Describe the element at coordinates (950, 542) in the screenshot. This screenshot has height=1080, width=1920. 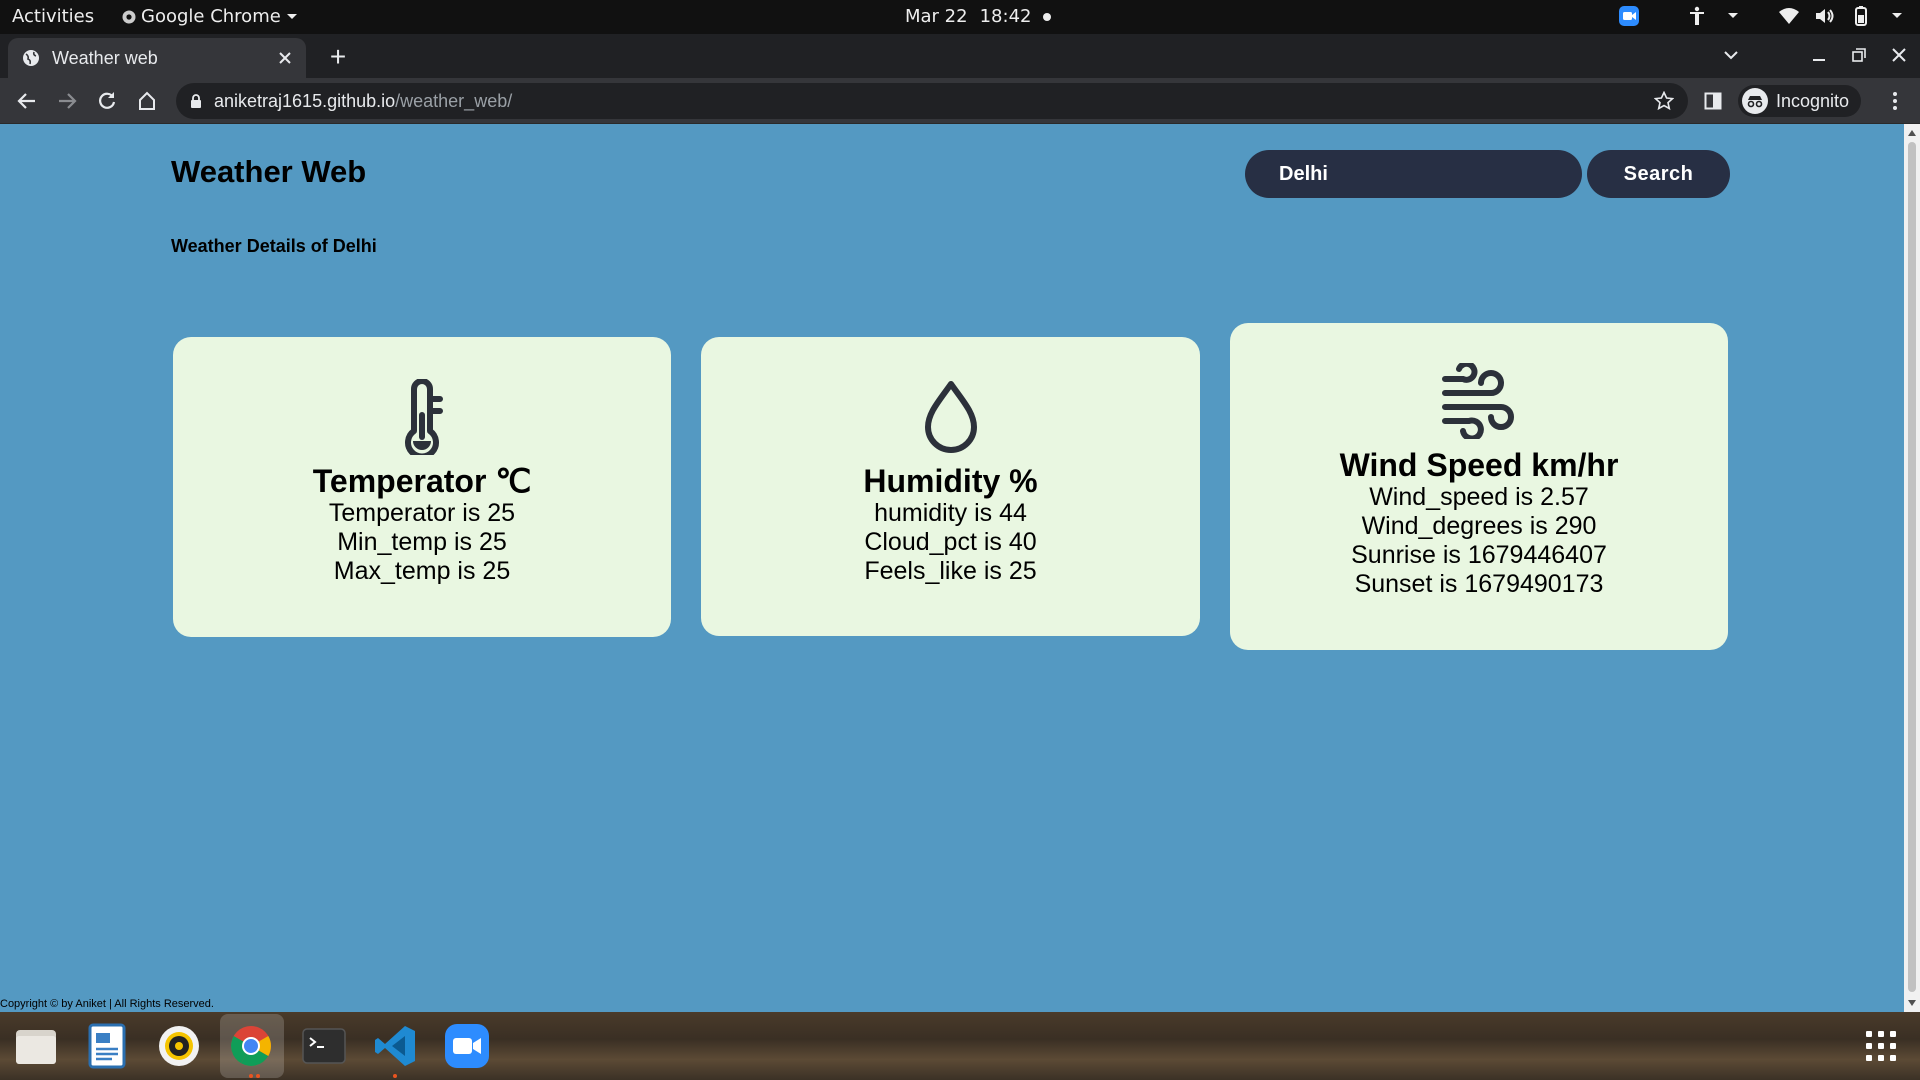
I see `cloud-pct-value: Cloud_pct is 40` at that location.